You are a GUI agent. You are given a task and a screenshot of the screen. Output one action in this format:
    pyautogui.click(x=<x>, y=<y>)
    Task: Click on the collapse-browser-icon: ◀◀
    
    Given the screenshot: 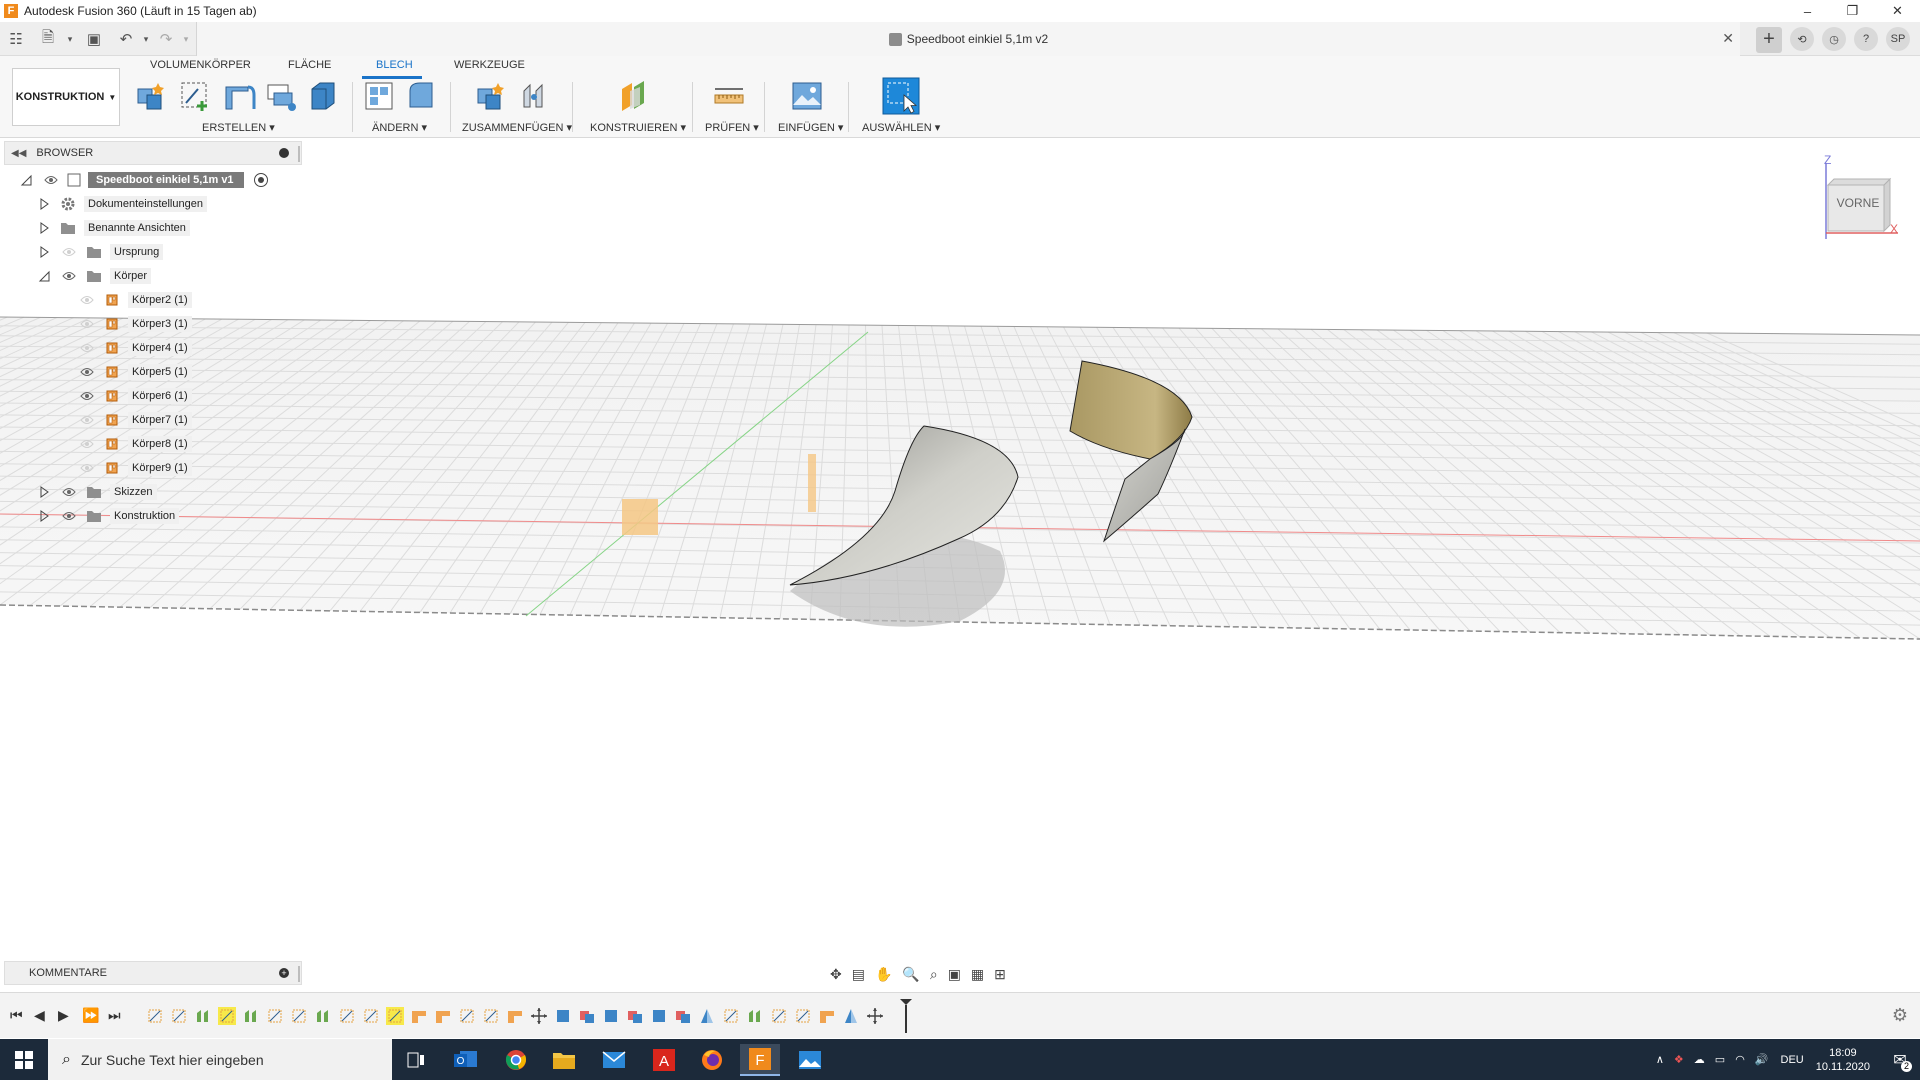 What is the action you would take?
    pyautogui.click(x=18, y=153)
    